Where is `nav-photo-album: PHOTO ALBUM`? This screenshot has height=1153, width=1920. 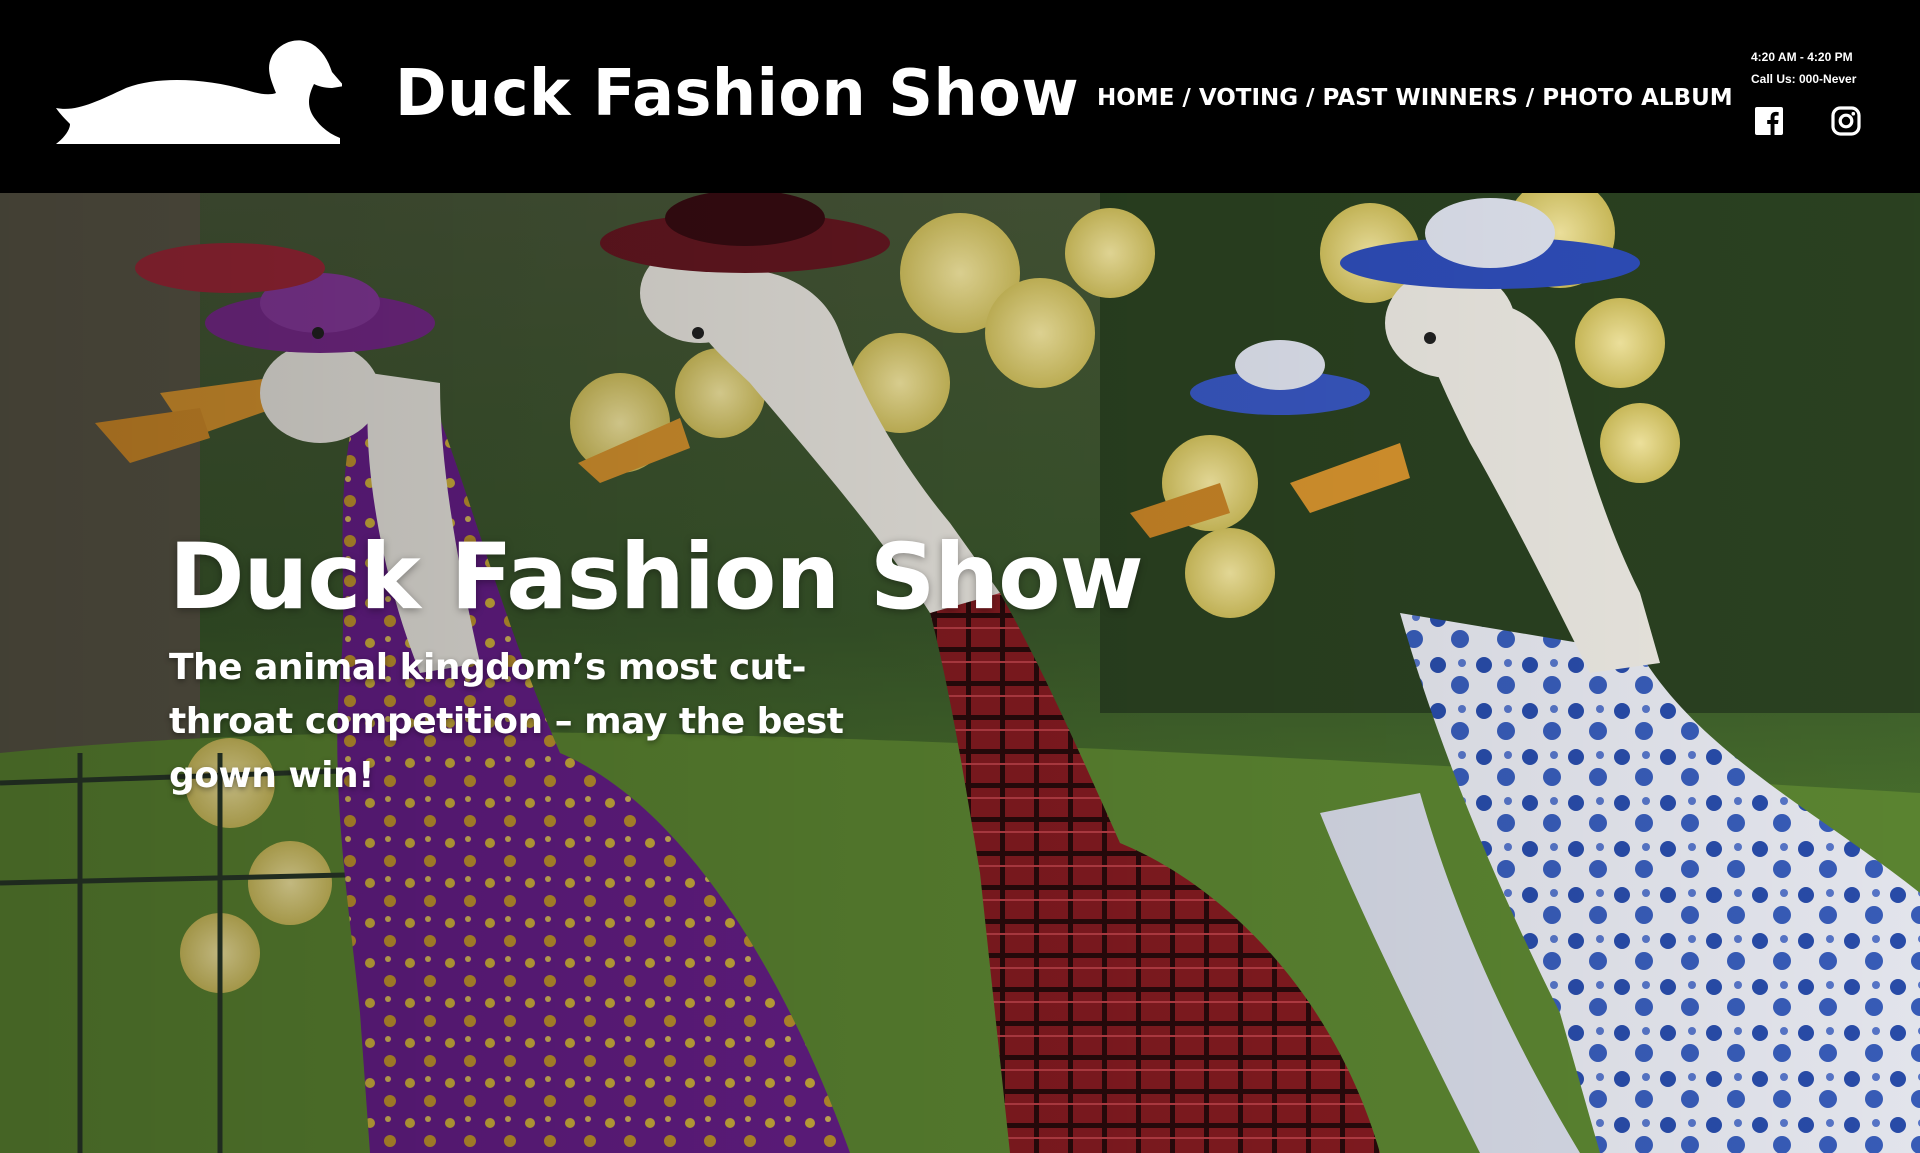 nav-photo-album: PHOTO ALBUM is located at coordinates (1637, 98).